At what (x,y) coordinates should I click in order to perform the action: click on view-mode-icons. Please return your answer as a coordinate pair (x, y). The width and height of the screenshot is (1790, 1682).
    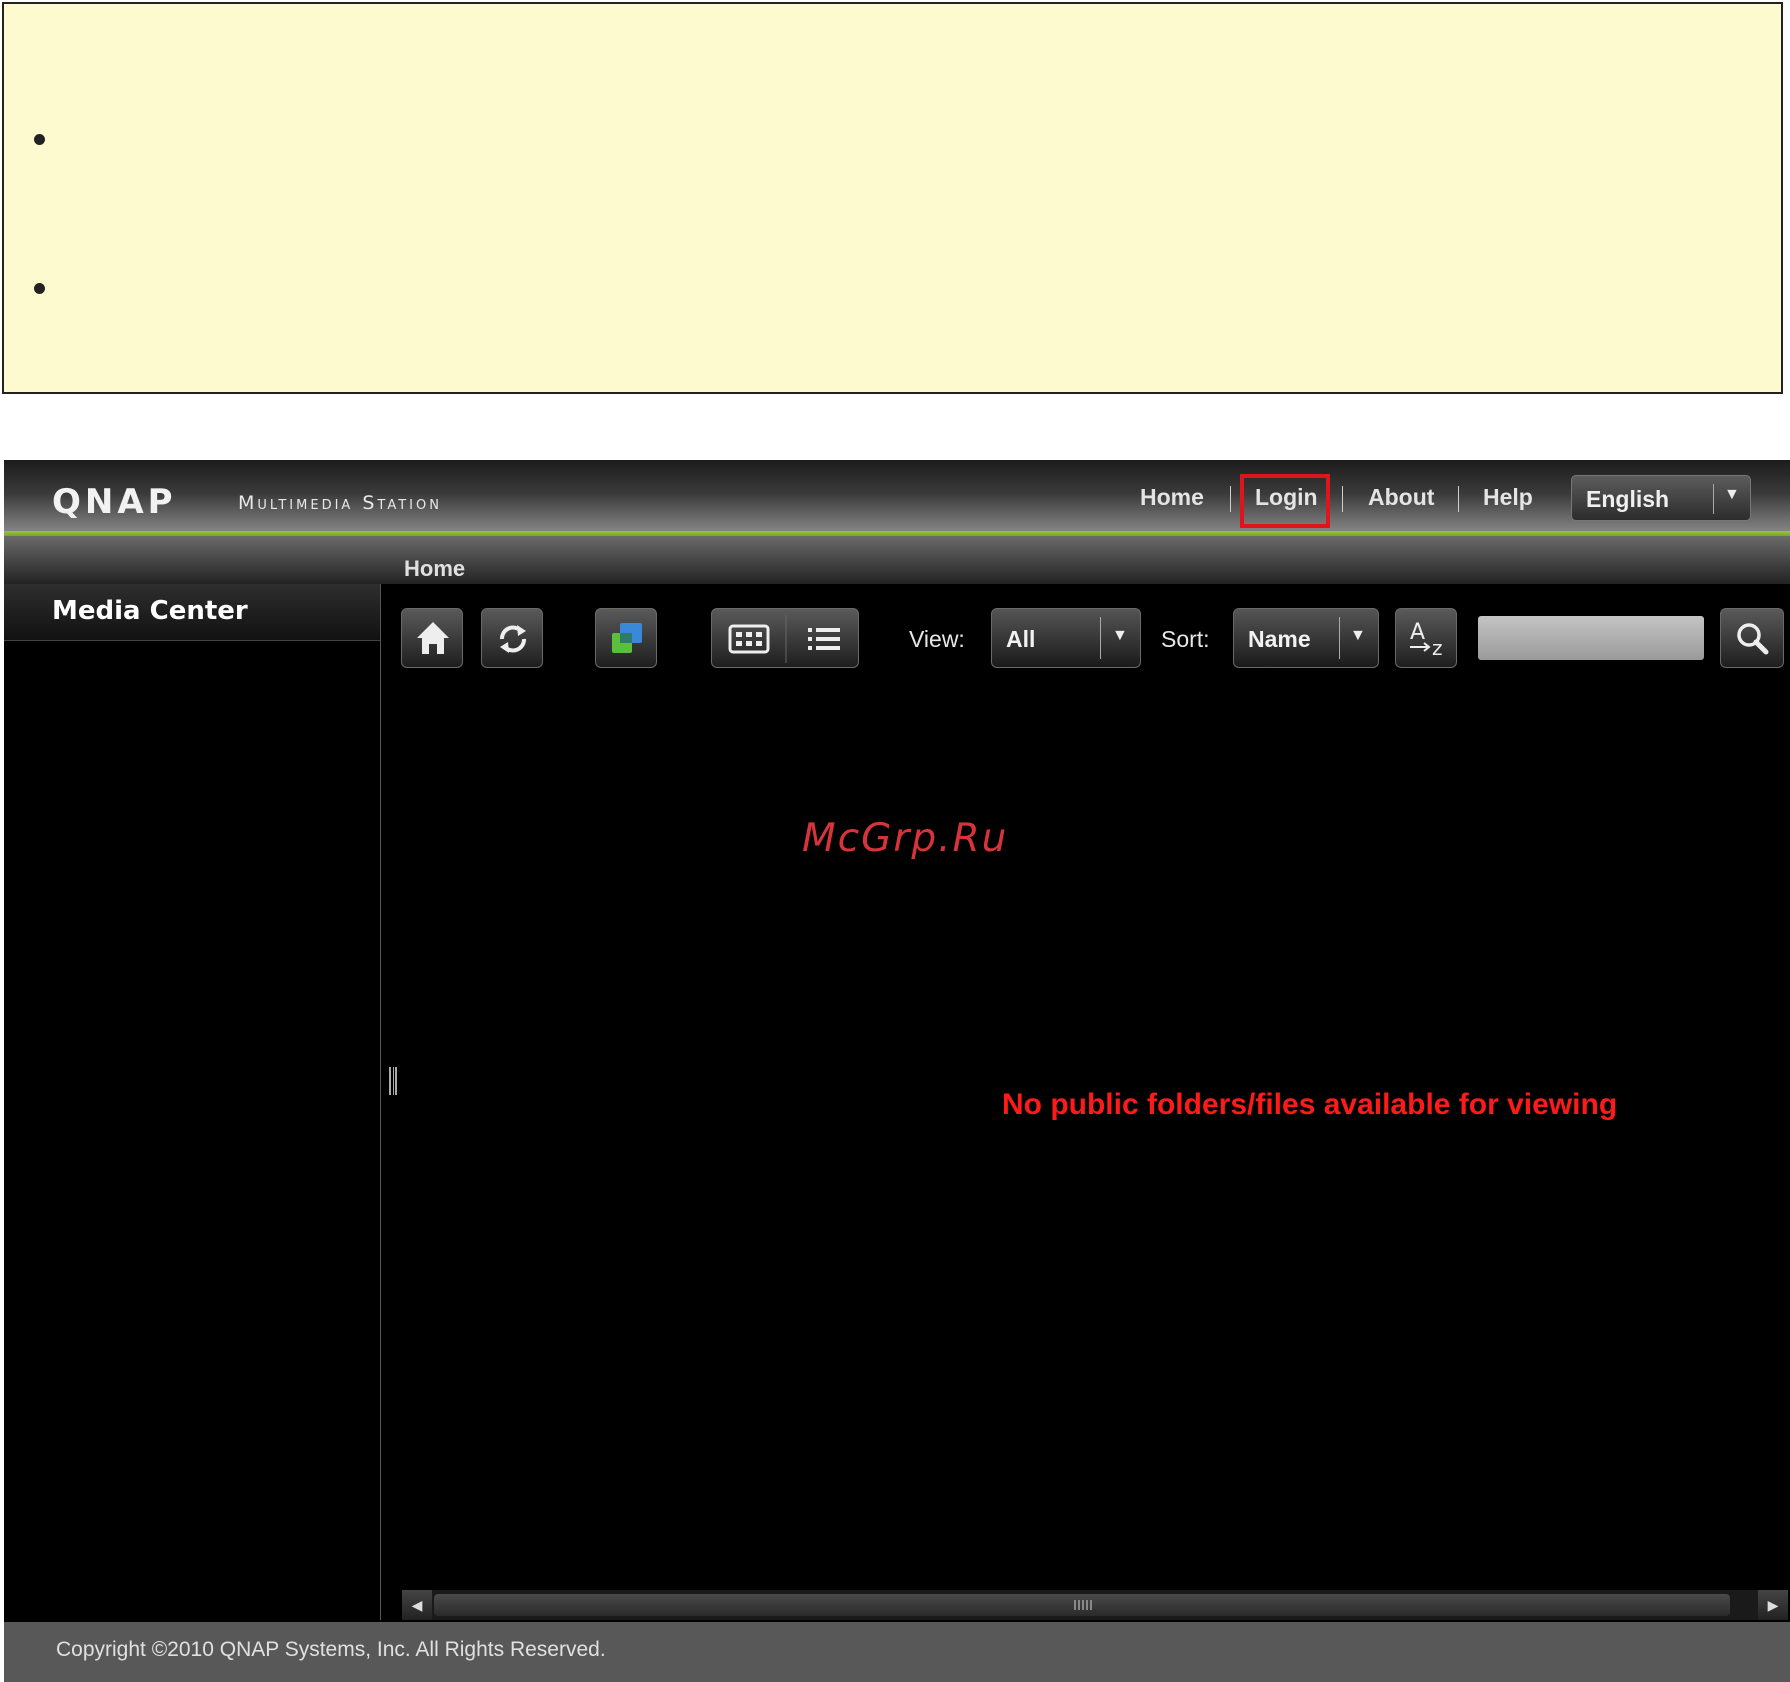
    Looking at the image, I should click on (784, 639).